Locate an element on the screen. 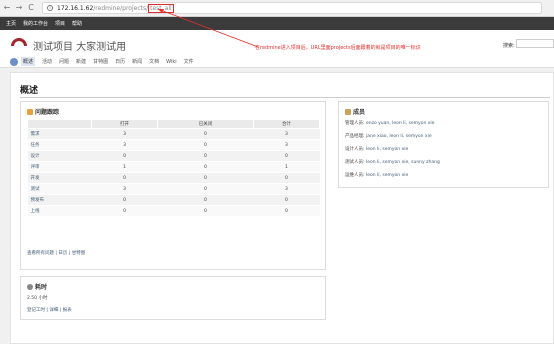 This screenshot has height=344, width=554. tab-activity: 活动 is located at coordinates (47, 61).